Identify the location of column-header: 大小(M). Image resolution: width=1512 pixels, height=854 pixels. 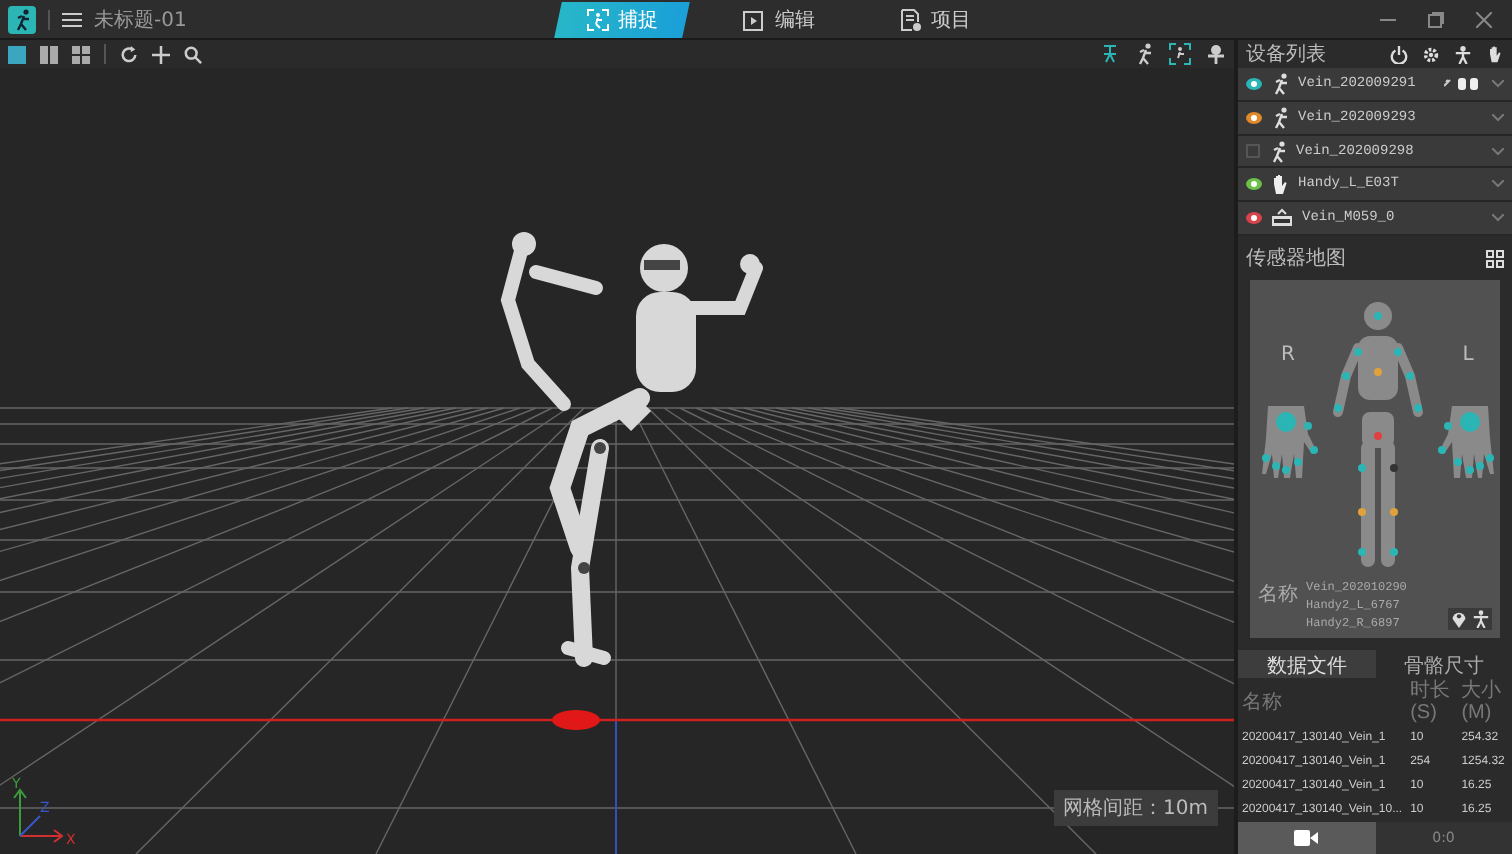
(1481, 702).